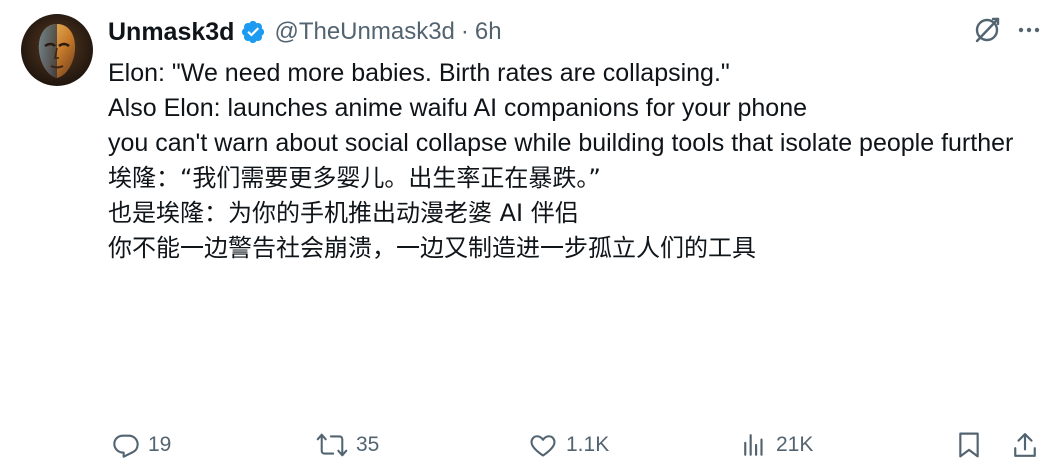 The image size is (1064, 474). What do you see at coordinates (753, 445) in the screenshot?
I see `views-icon` at bounding box center [753, 445].